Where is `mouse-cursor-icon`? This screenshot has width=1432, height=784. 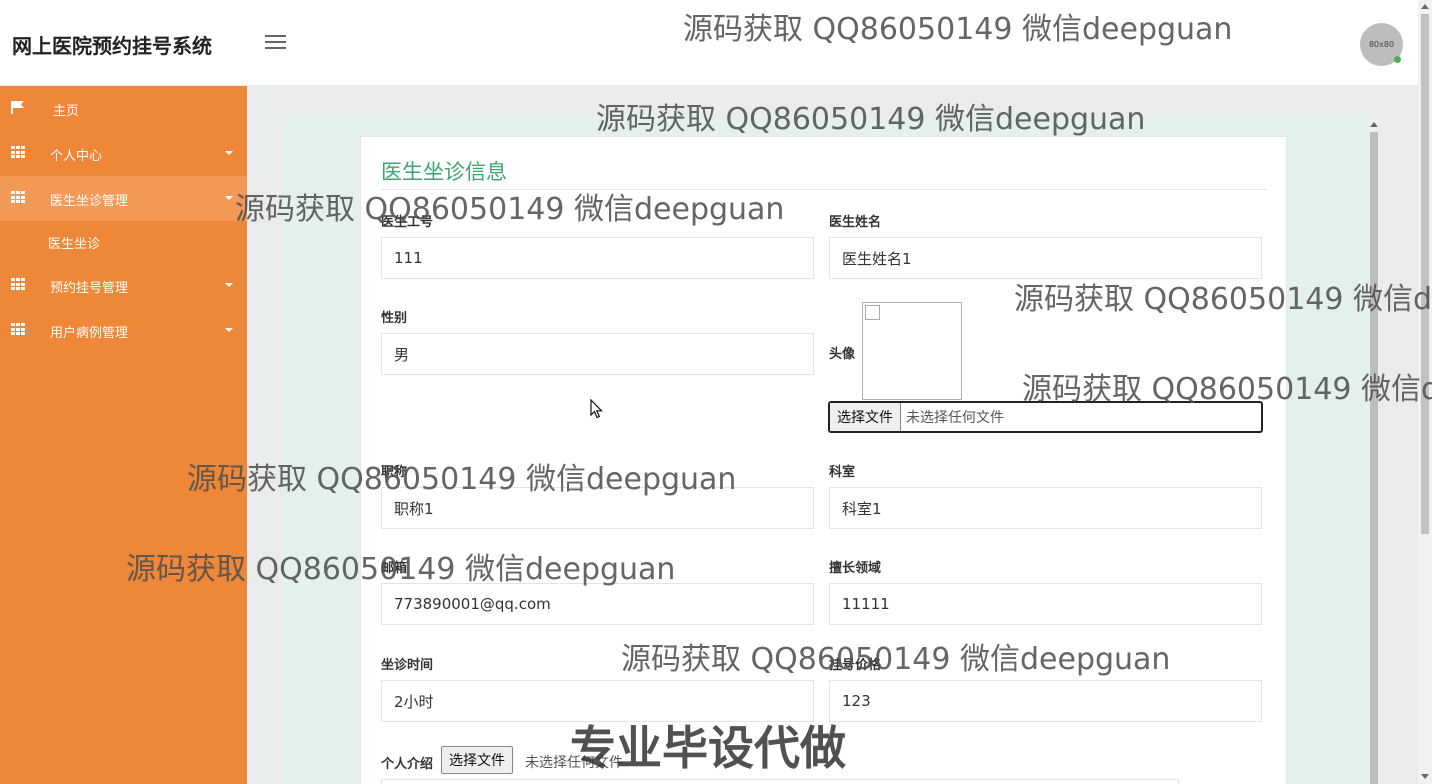
mouse-cursor-icon is located at coordinates (596, 409).